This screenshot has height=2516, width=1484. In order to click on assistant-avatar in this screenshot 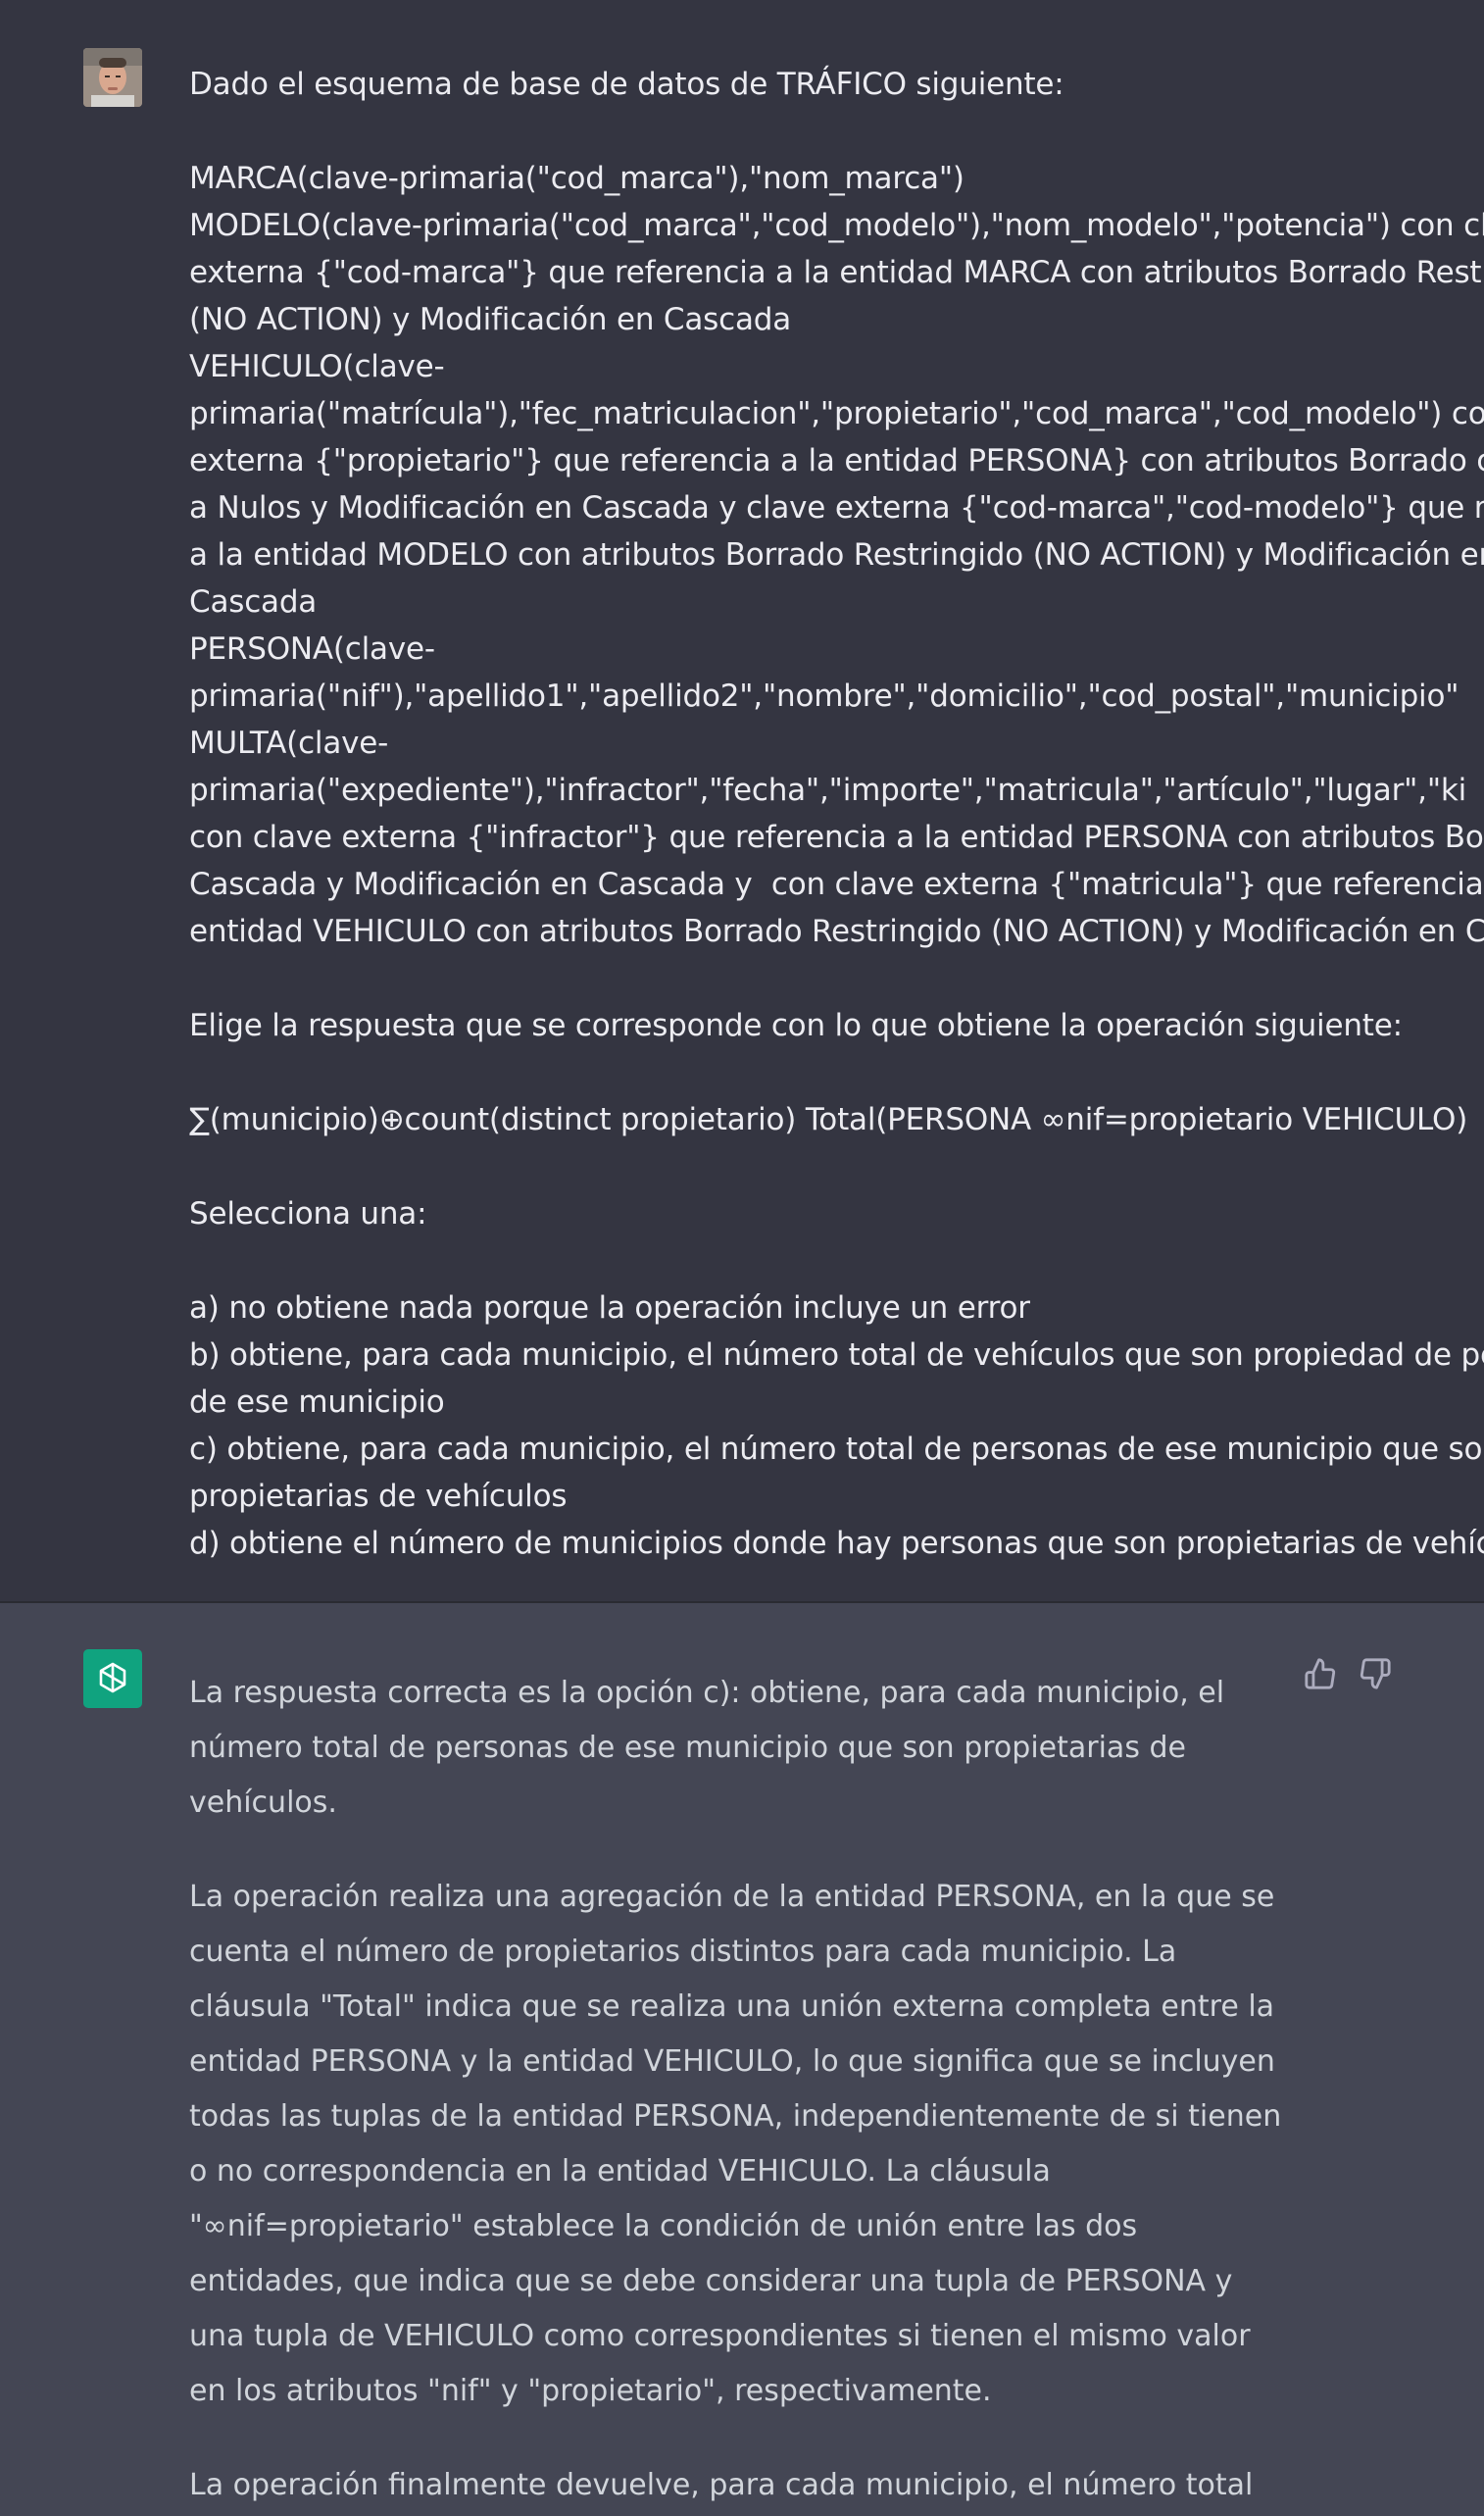, I will do `click(112, 1679)`.